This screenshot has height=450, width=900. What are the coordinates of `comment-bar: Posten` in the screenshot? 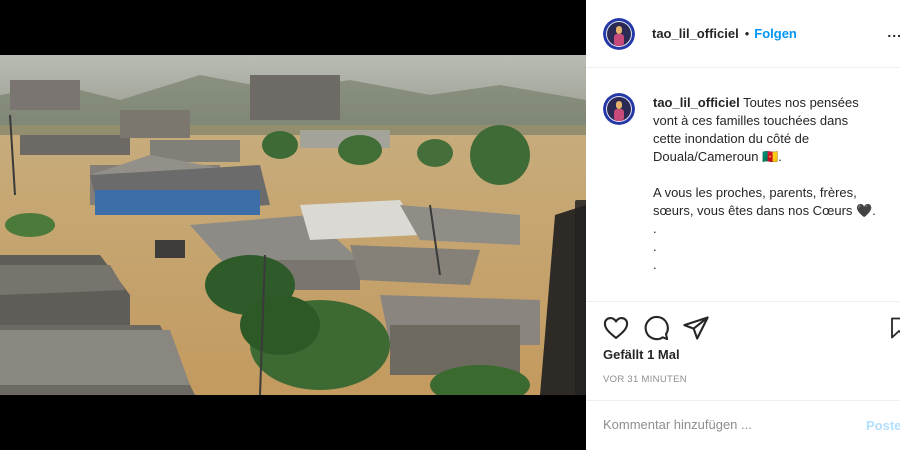 It's located at (743, 425).